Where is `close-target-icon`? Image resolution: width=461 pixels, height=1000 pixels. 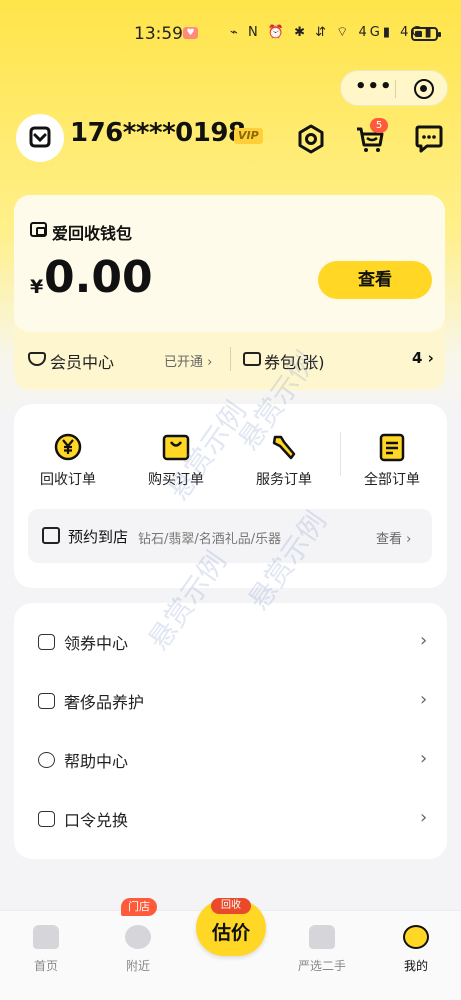 close-target-icon is located at coordinates (424, 89).